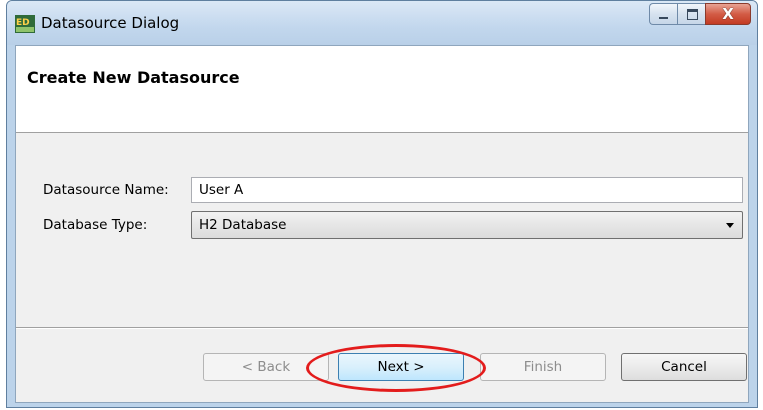  I want to click on minimize-button, so click(663, 14).